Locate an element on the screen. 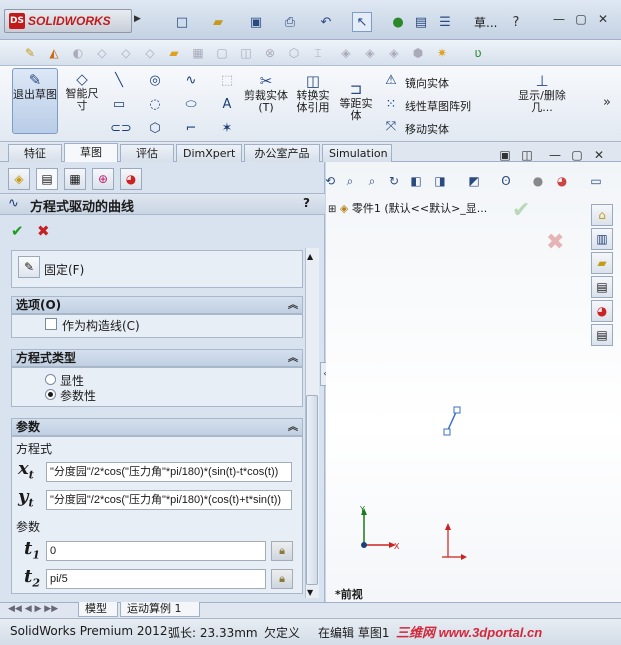 The height and width of the screenshot is (645, 621). sparkle-icon: ✷ is located at coordinates (442, 53).